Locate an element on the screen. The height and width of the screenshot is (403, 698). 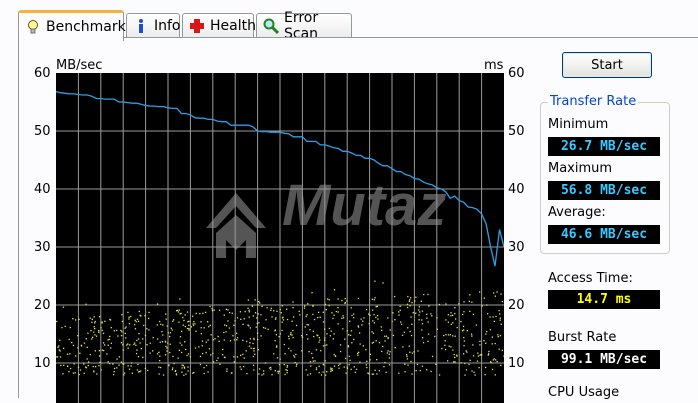
watermark: Mutaz is located at coordinates (326, 215).